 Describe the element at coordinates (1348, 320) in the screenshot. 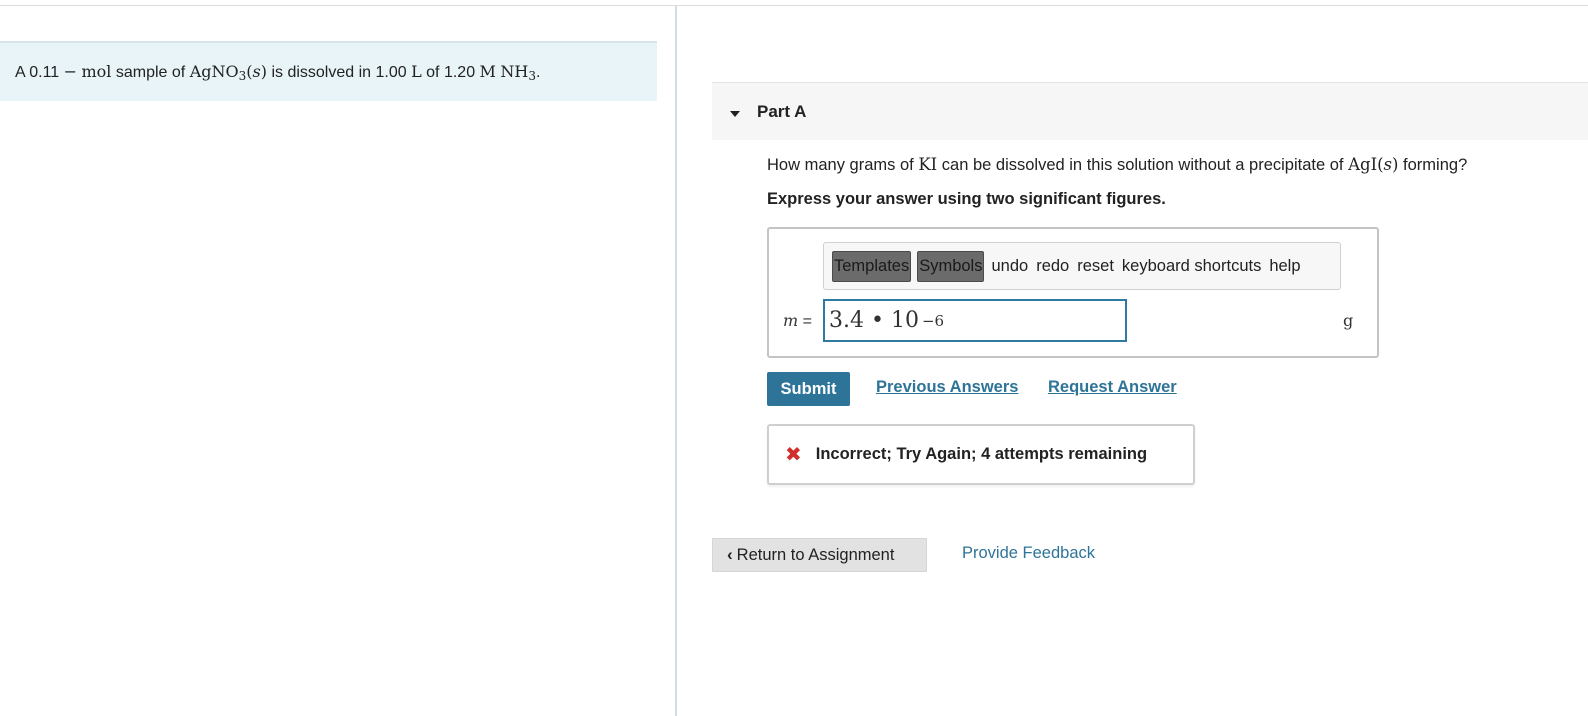

I see `answer-unit: g` at that location.